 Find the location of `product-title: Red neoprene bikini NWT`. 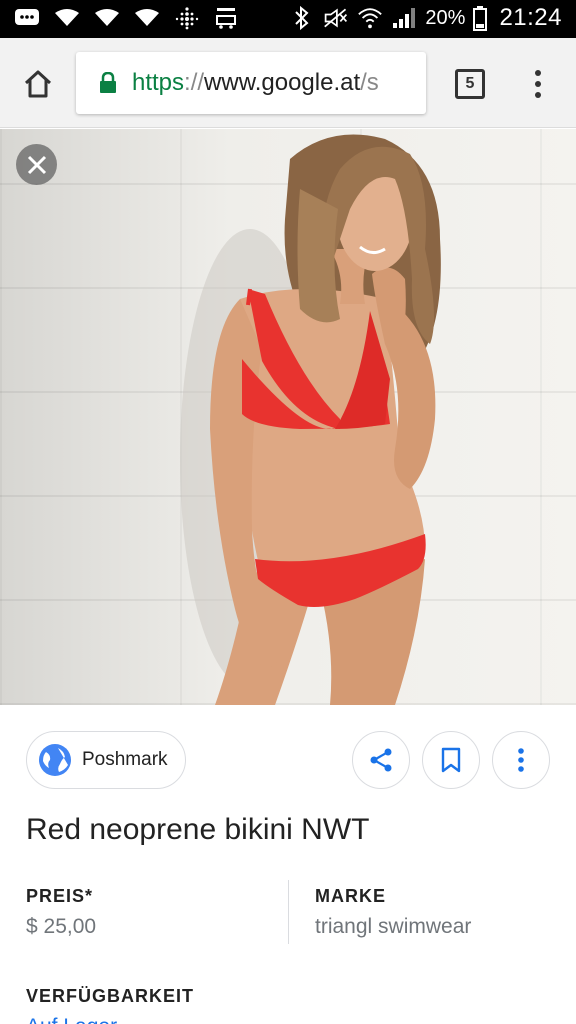

product-title: Red neoprene bikini NWT is located at coordinates (198, 829).